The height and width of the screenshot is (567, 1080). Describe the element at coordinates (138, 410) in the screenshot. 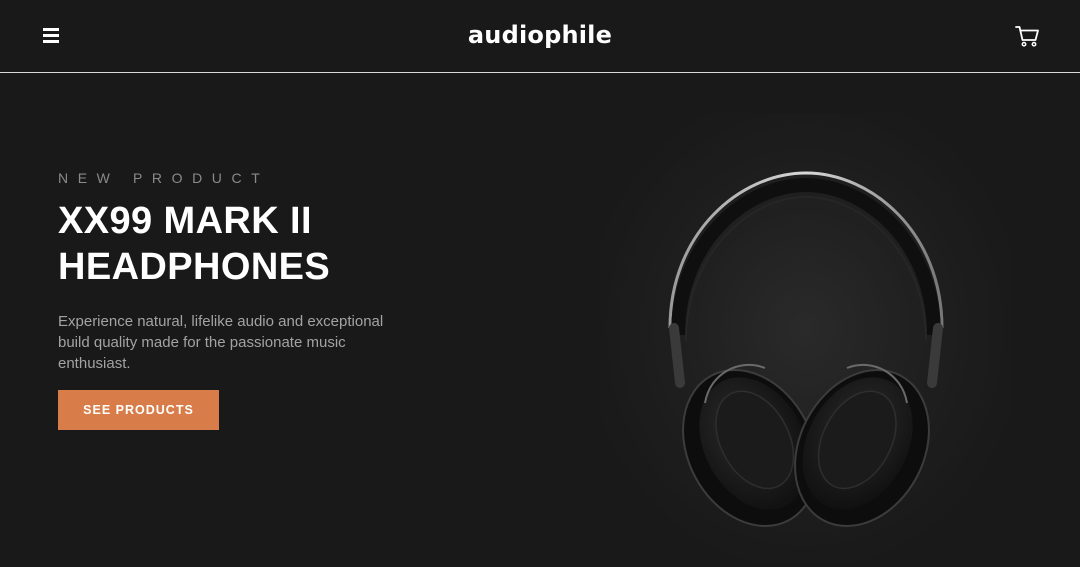

I see `see-products-button: See Products` at that location.